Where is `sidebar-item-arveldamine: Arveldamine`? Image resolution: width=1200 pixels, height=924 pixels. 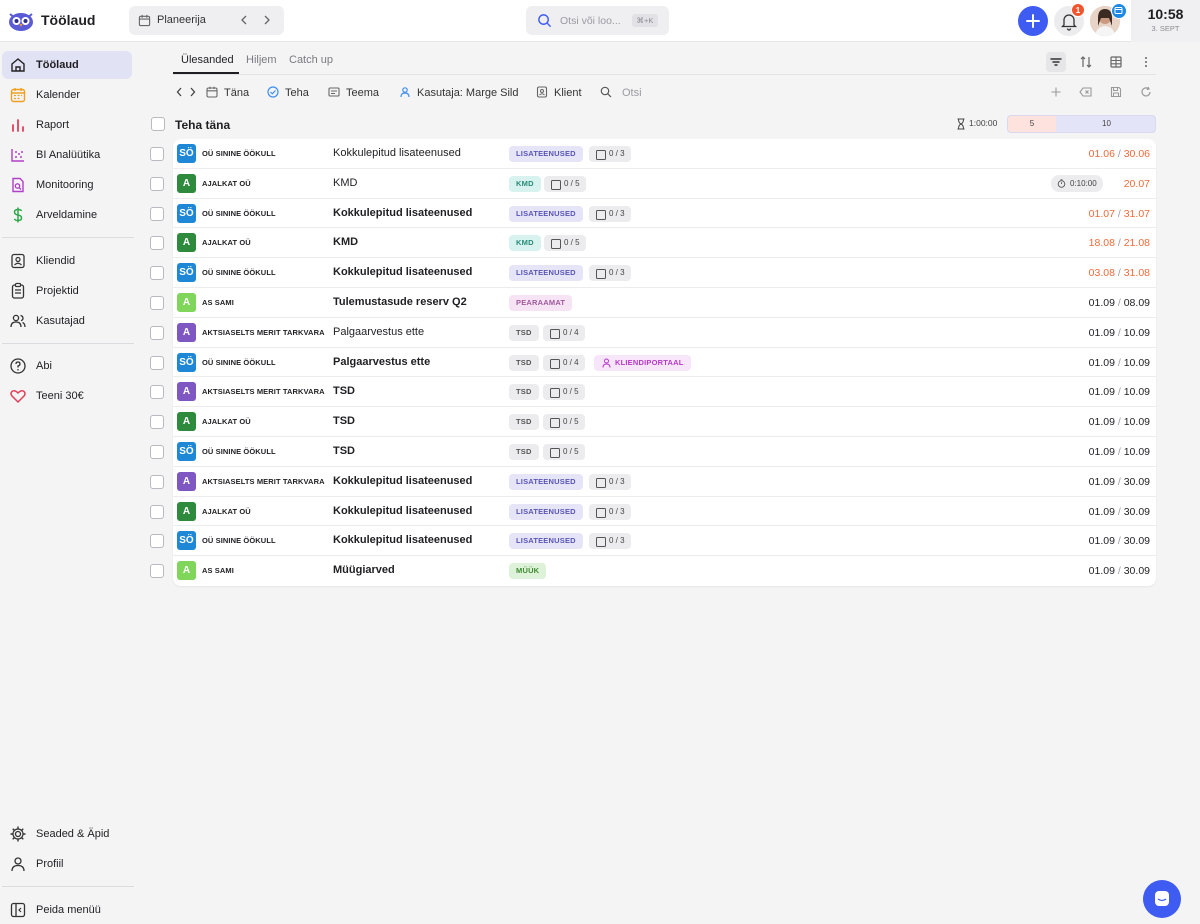
sidebar-item-arveldamine: Arveldamine is located at coordinates (67, 215).